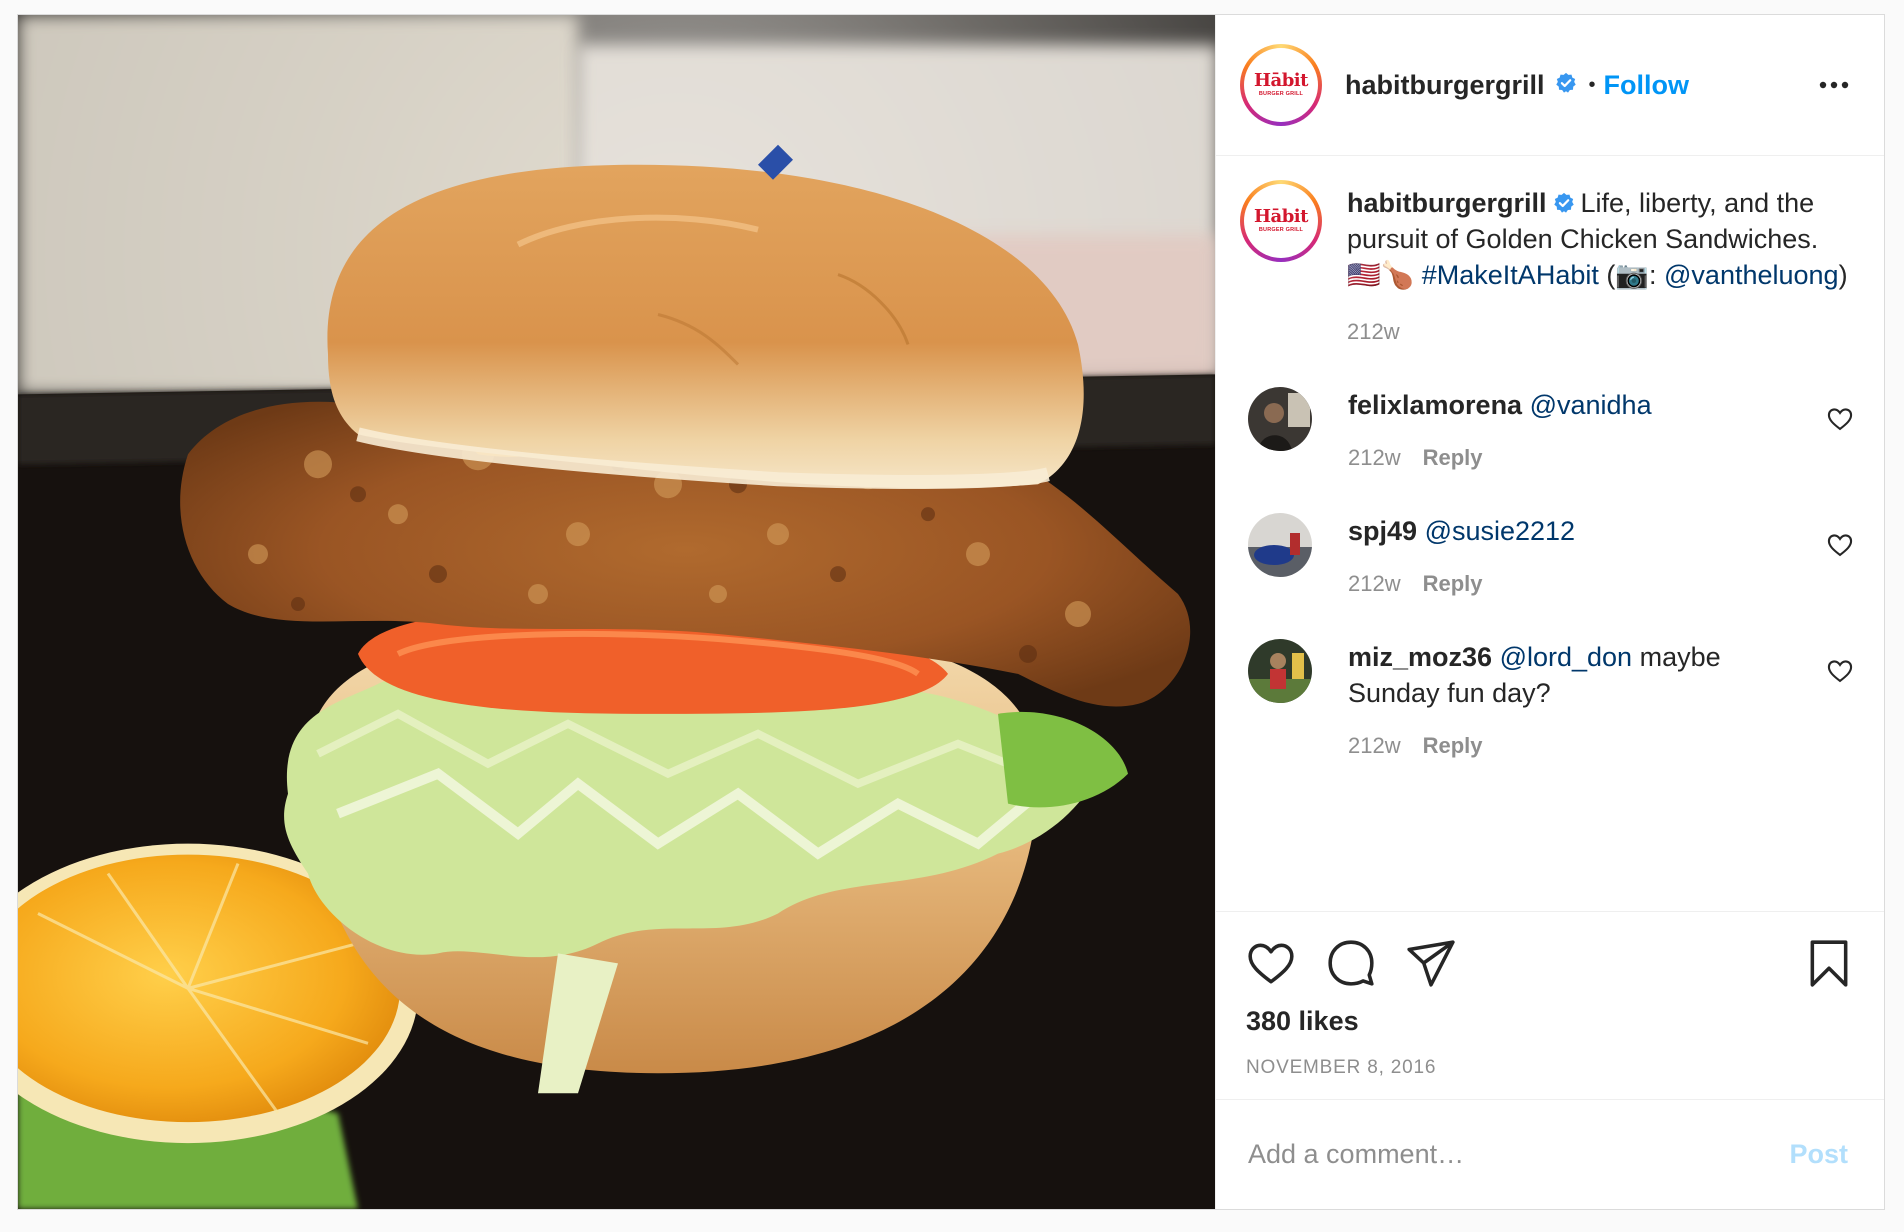 The image size is (1904, 1232). I want to click on more-dots-icon, so click(1834, 85).